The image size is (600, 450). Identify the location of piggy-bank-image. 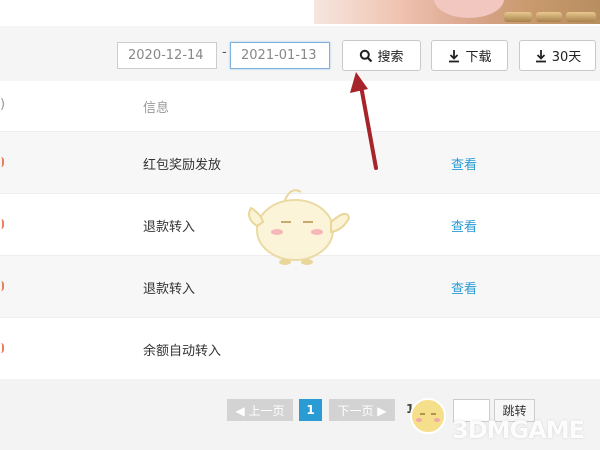
(469, 9).